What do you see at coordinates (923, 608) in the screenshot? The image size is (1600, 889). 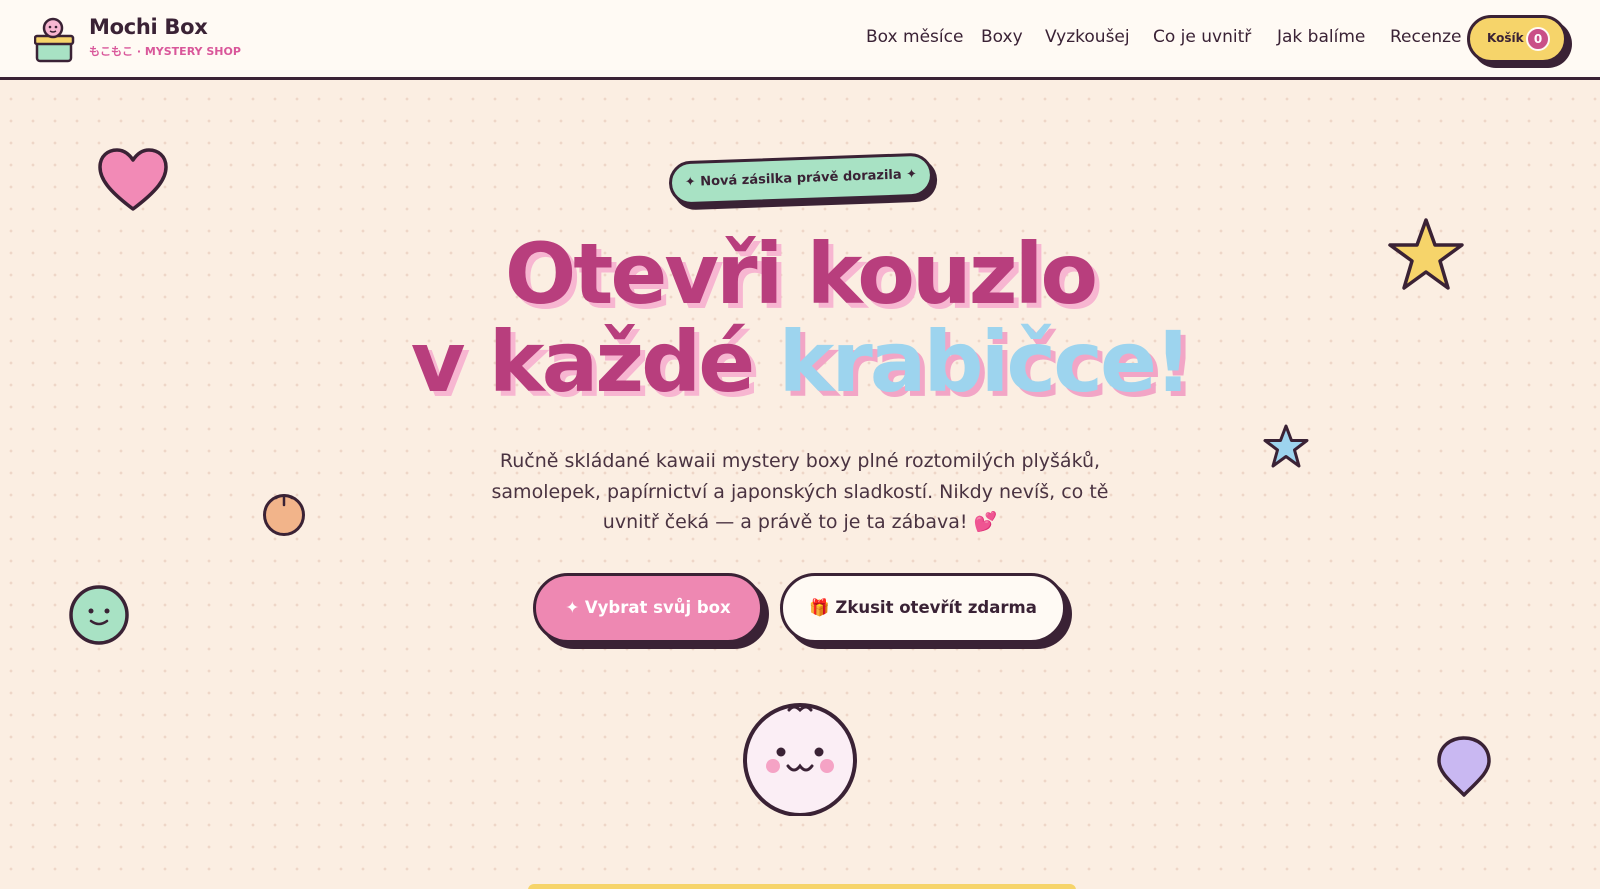 I see `try-open-free-button: 🎁 Zkusit otevřít zdarma` at bounding box center [923, 608].